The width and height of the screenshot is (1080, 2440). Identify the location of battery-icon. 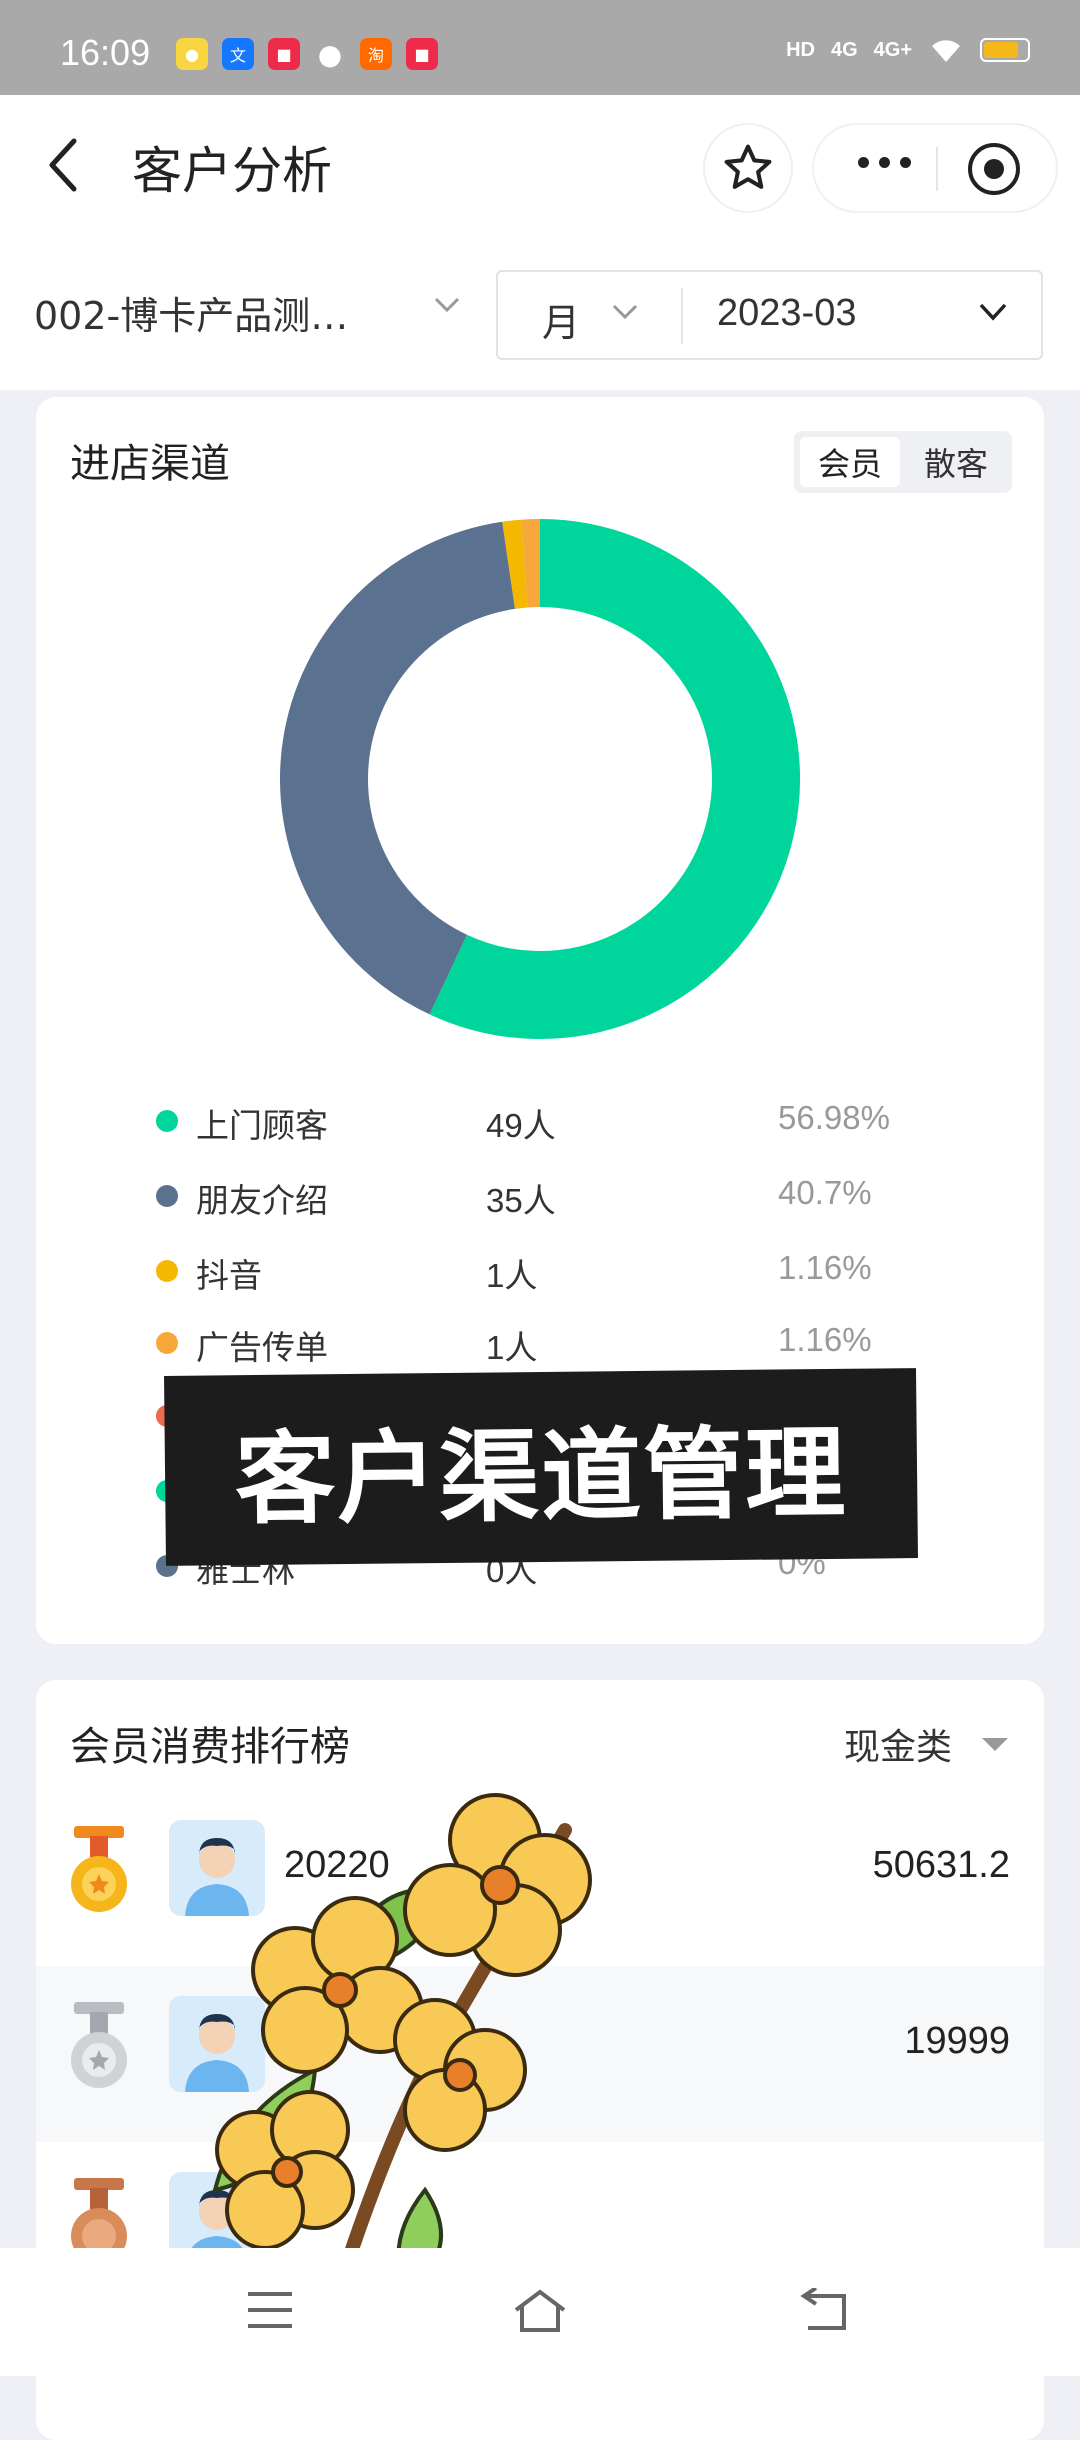
(1005, 50).